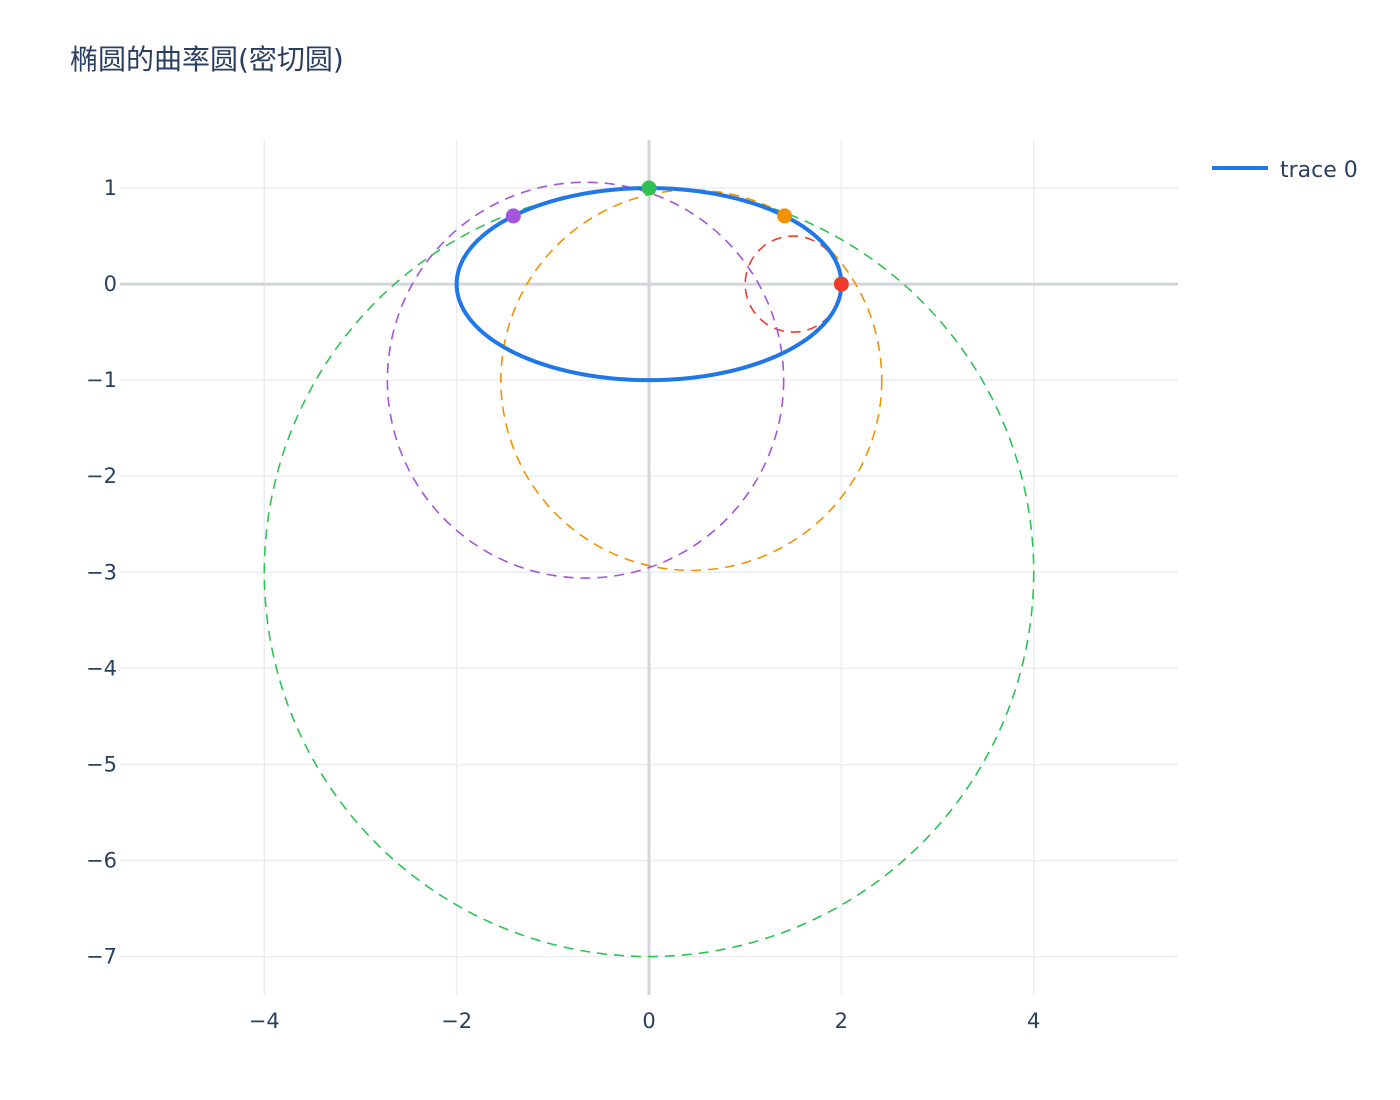  What do you see at coordinates (1319, 170) in the screenshot?
I see `legend-label-trace-0: trace 0` at bounding box center [1319, 170].